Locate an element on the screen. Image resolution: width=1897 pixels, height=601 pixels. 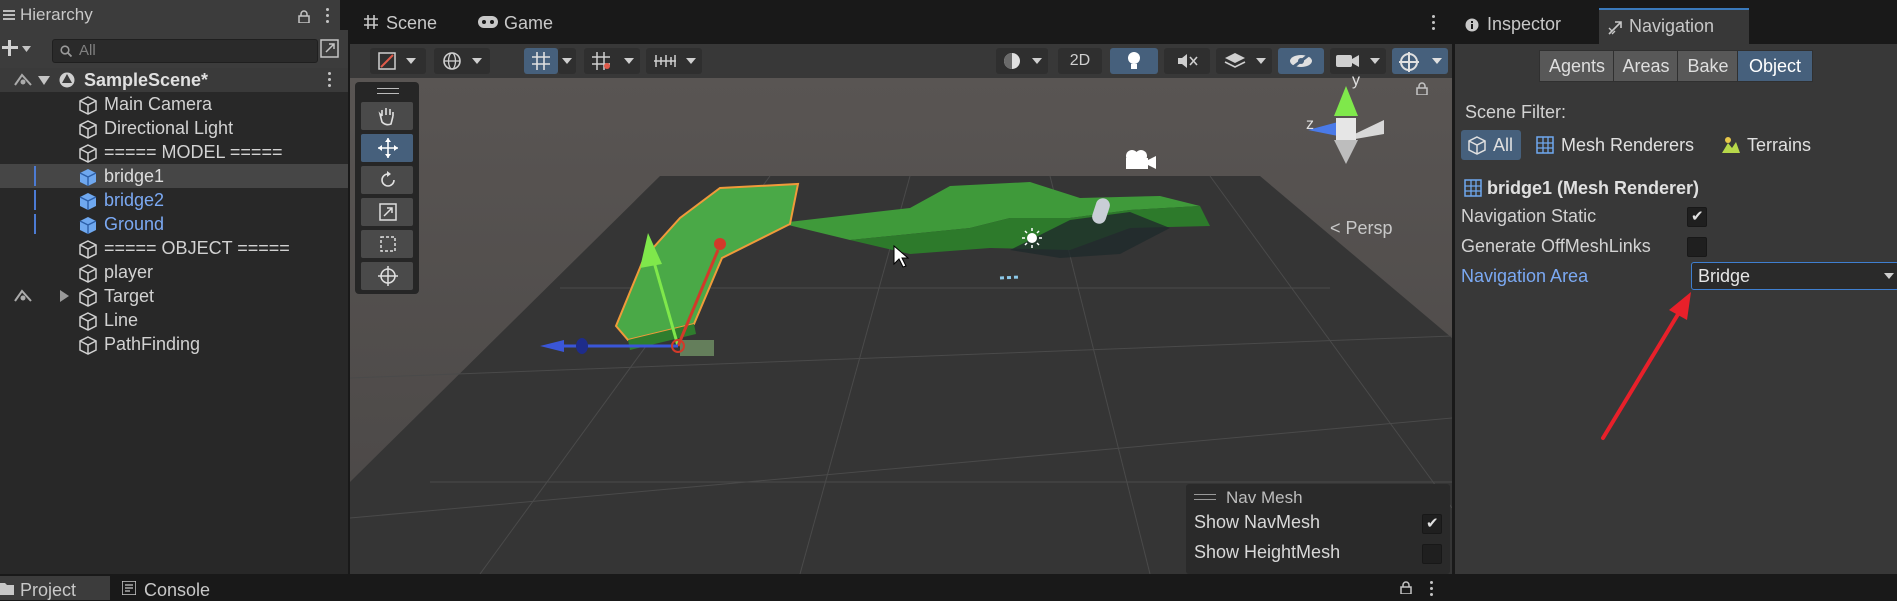
rect-icon is located at coordinates (388, 244).